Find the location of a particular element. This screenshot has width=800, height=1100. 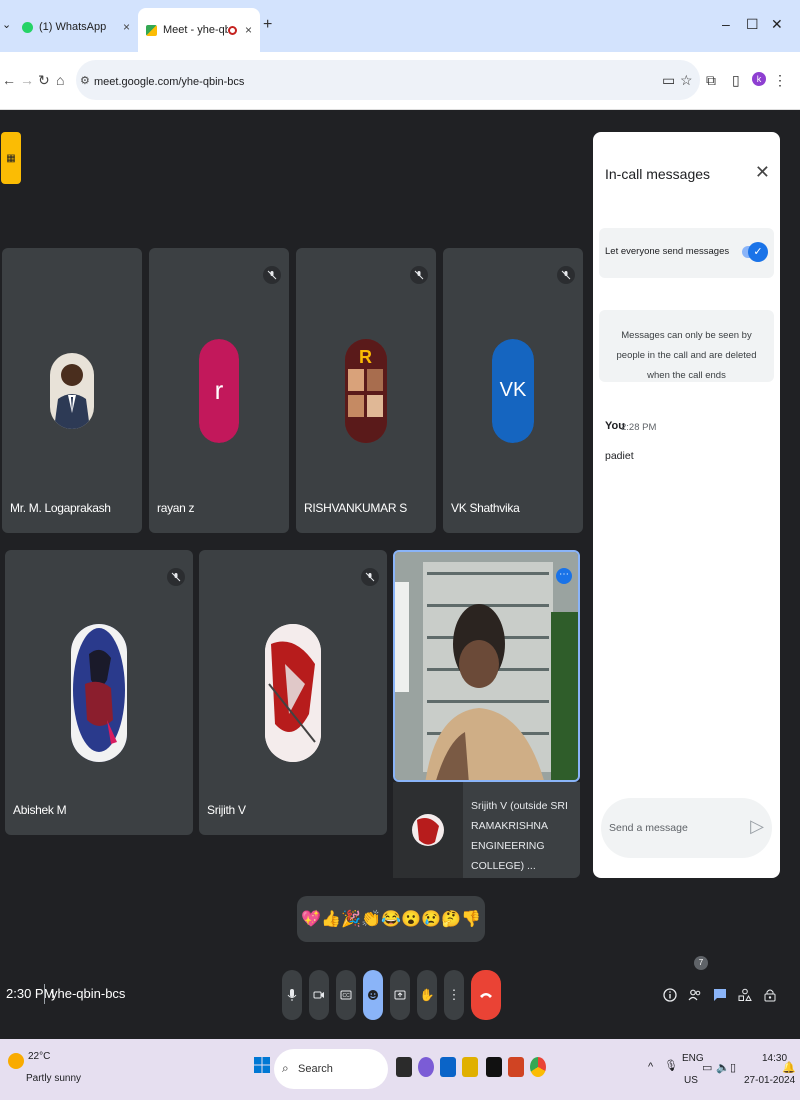

outlook-icon is located at coordinates (448, 1067).